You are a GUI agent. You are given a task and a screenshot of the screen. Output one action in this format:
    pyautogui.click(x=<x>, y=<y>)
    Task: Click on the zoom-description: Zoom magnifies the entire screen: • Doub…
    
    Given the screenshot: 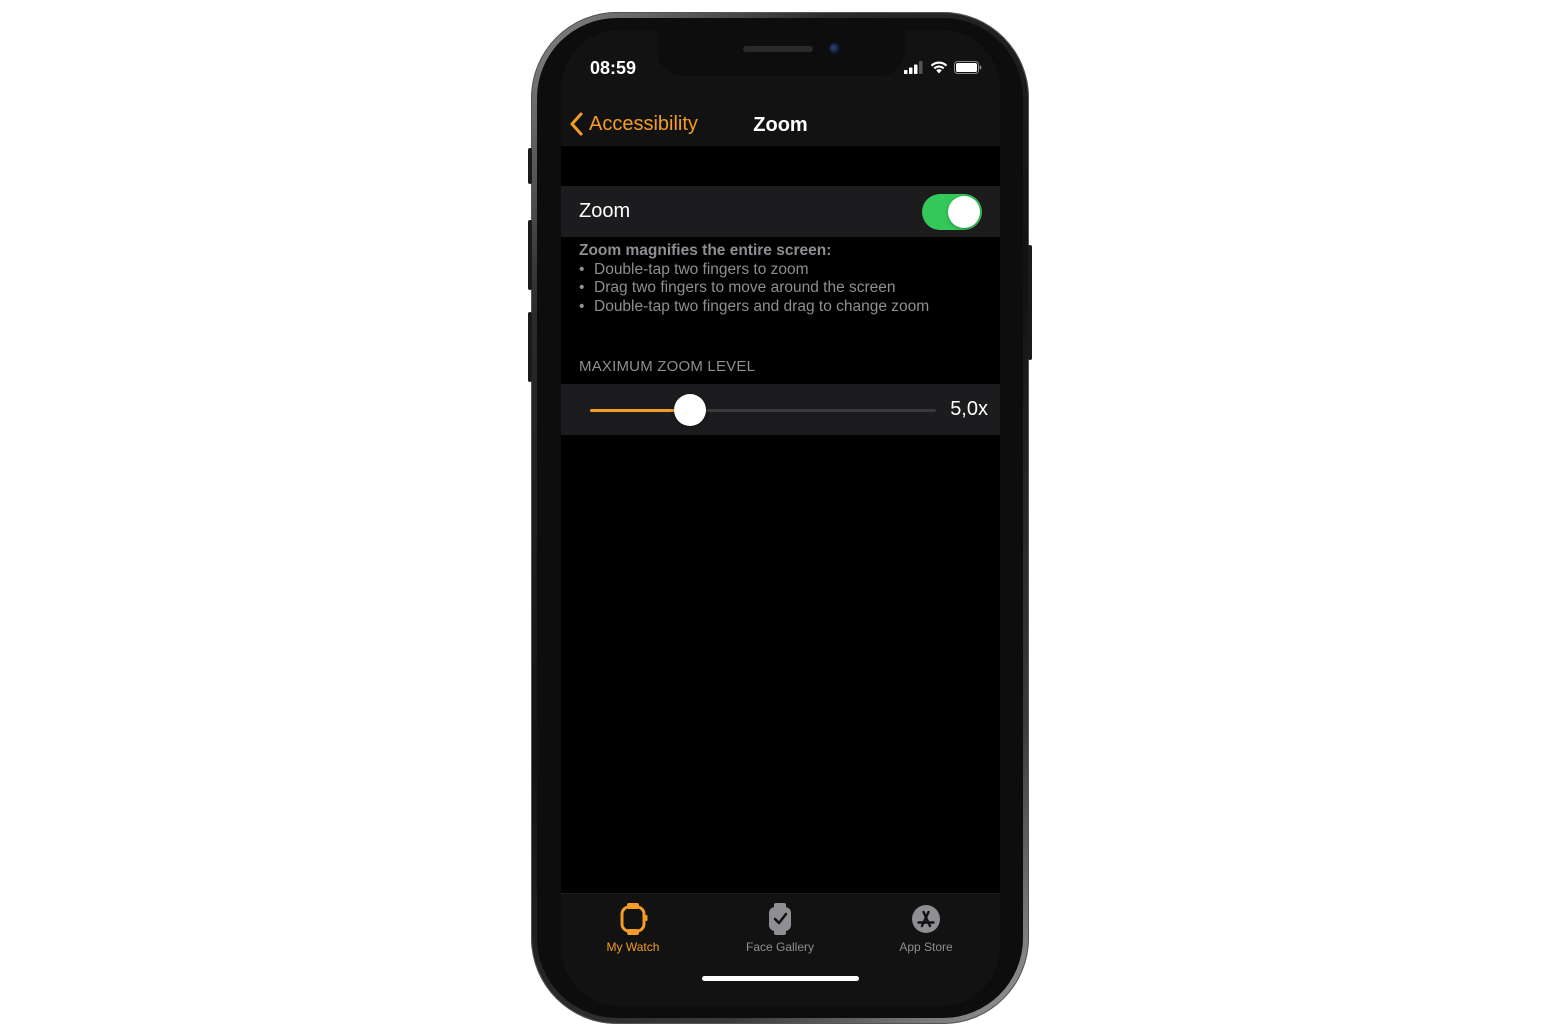 What is the action you would take?
    pyautogui.click(x=779, y=279)
    